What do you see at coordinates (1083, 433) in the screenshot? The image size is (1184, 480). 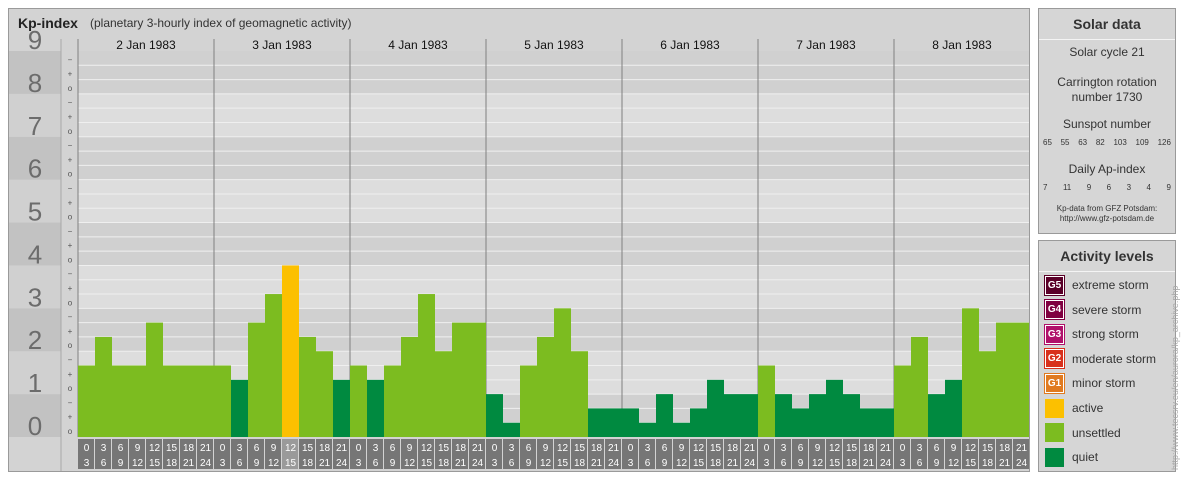 I see `legend-item: unsettled` at bounding box center [1083, 433].